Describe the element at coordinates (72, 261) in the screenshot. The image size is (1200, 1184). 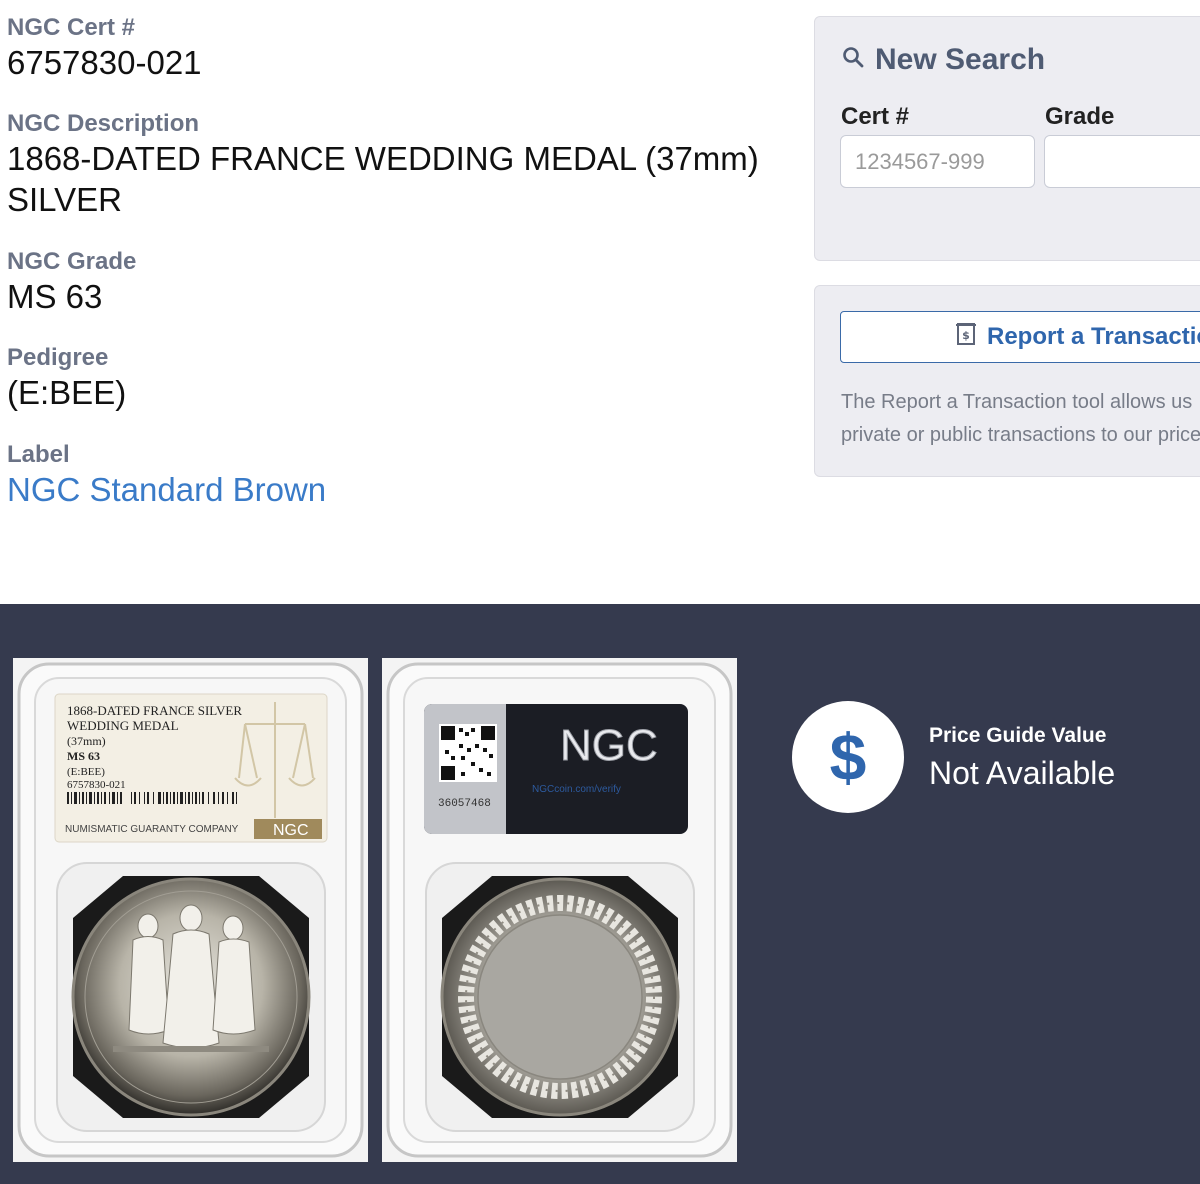
I see `grade-label: NGC Grade` at that location.